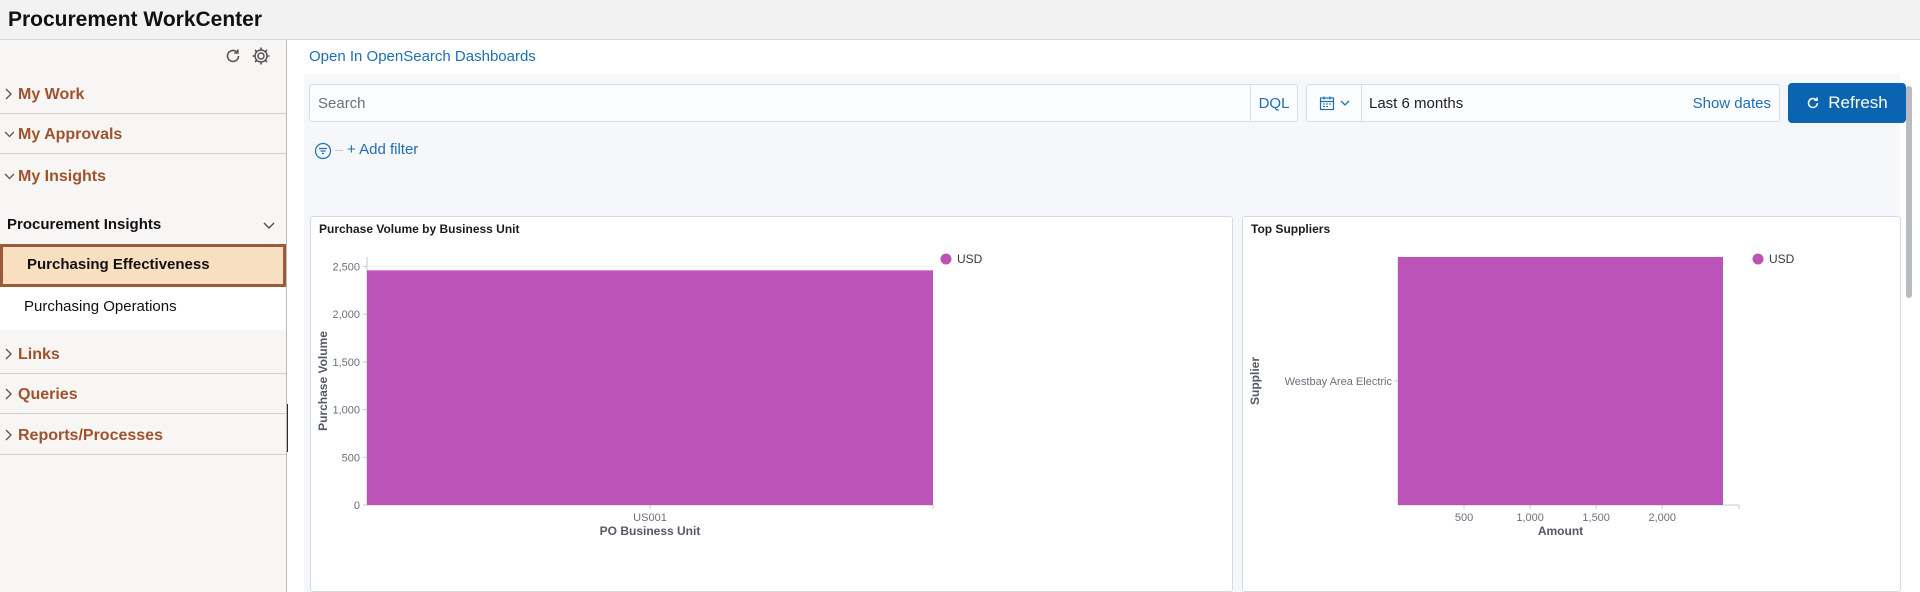 Image resolution: width=1920 pixels, height=592 pixels. I want to click on gear-icon, so click(261, 56).